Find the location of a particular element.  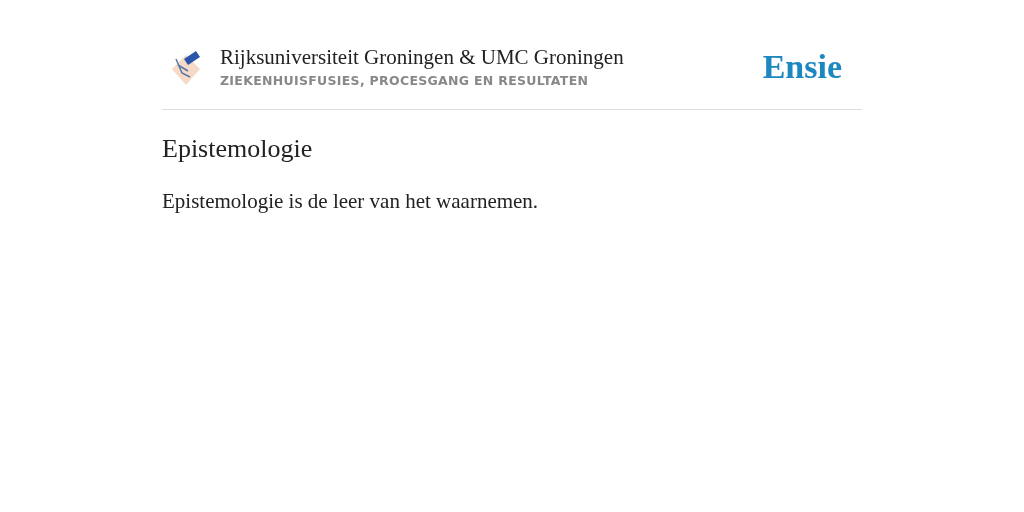

article-text: Epistemologie is de leer van het waarnemen. is located at coordinates (351, 201).